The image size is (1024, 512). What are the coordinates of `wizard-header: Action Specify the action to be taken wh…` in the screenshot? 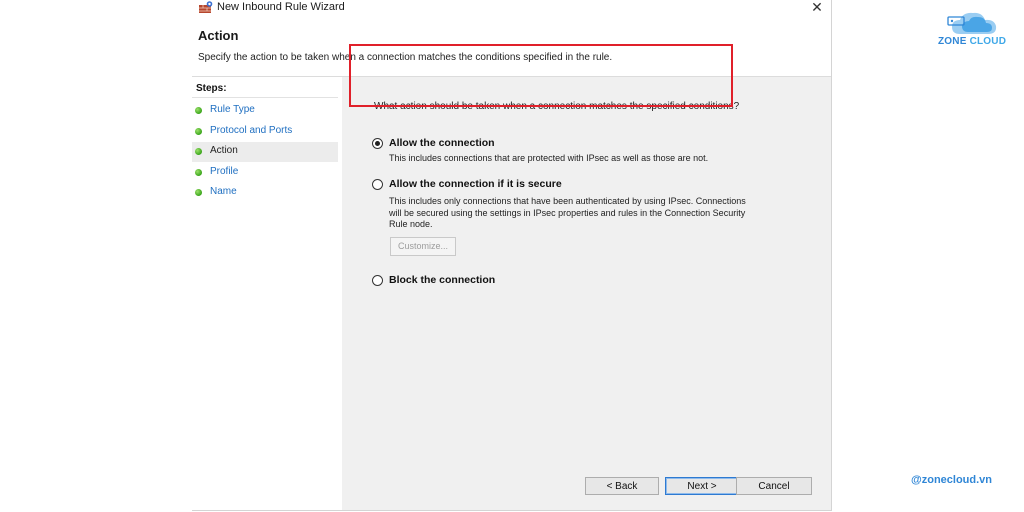 It's located at (511, 47).